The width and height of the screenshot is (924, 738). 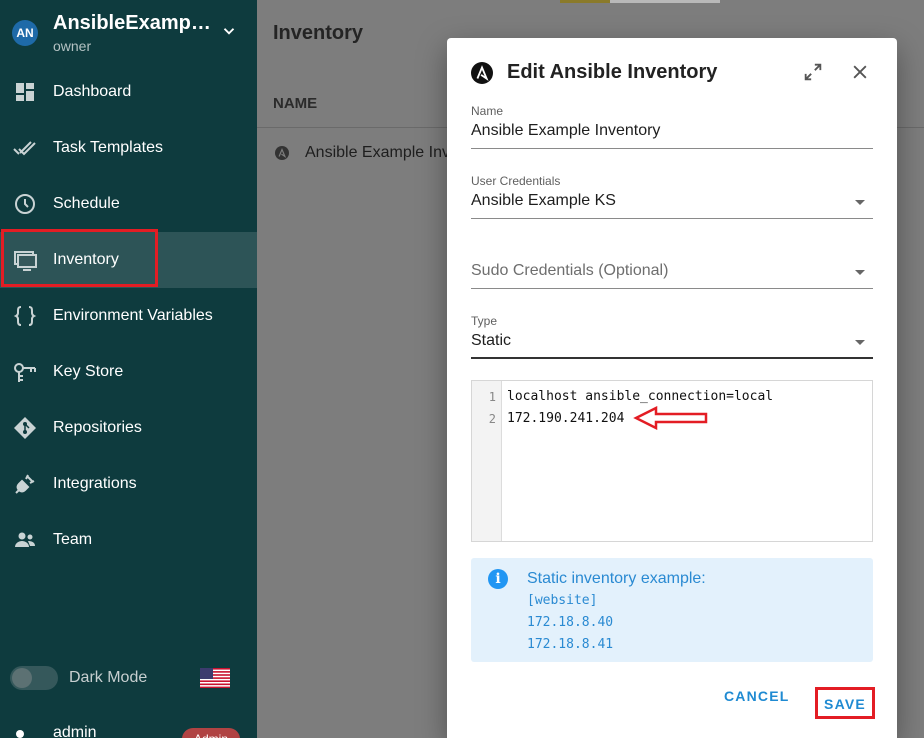 I want to click on sidebar-item-team: Team, so click(x=128, y=540).